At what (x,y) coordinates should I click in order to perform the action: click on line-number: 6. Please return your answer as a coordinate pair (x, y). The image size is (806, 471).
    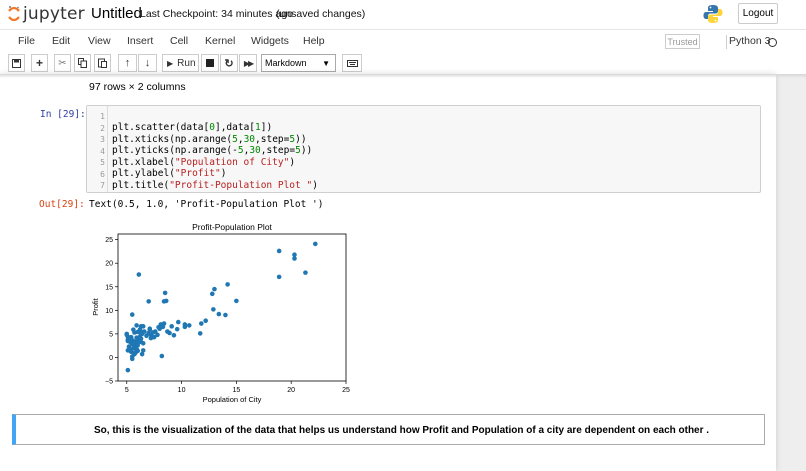
    Looking at the image, I should click on (102, 174).